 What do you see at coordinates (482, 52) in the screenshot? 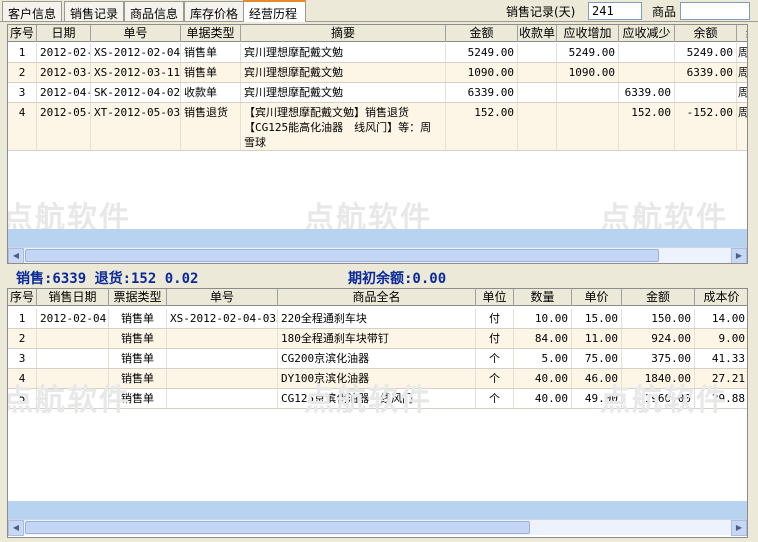
I see `cell-amount: 5249.00` at bounding box center [482, 52].